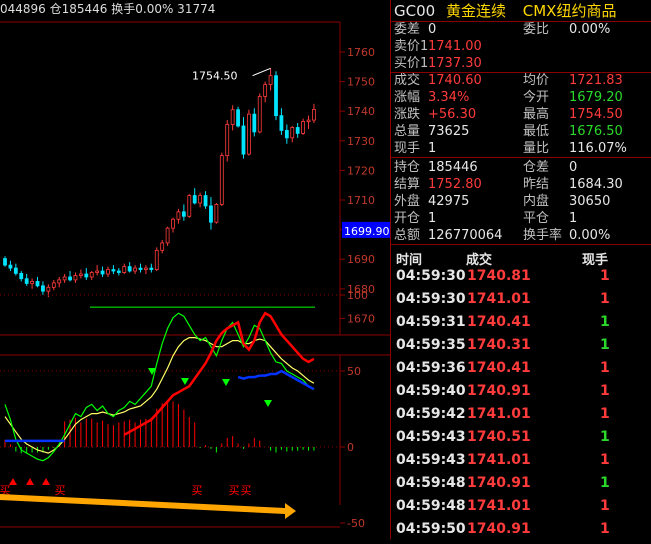 The height and width of the screenshot is (544, 651). What do you see at coordinates (148, 506) in the screenshot?
I see `trend-arrow` at bounding box center [148, 506].